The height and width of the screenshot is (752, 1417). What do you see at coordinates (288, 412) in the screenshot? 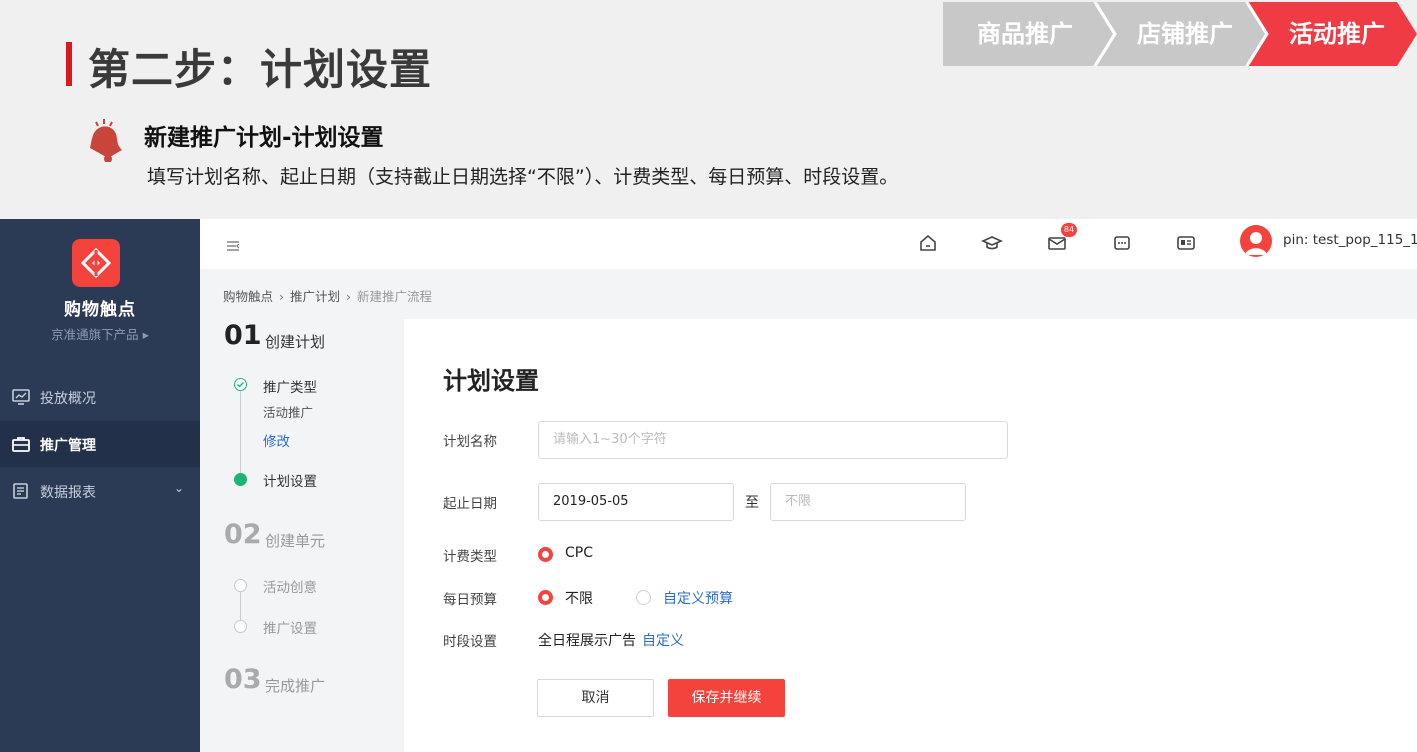
I see `promo-type-value: 活动推广` at bounding box center [288, 412].